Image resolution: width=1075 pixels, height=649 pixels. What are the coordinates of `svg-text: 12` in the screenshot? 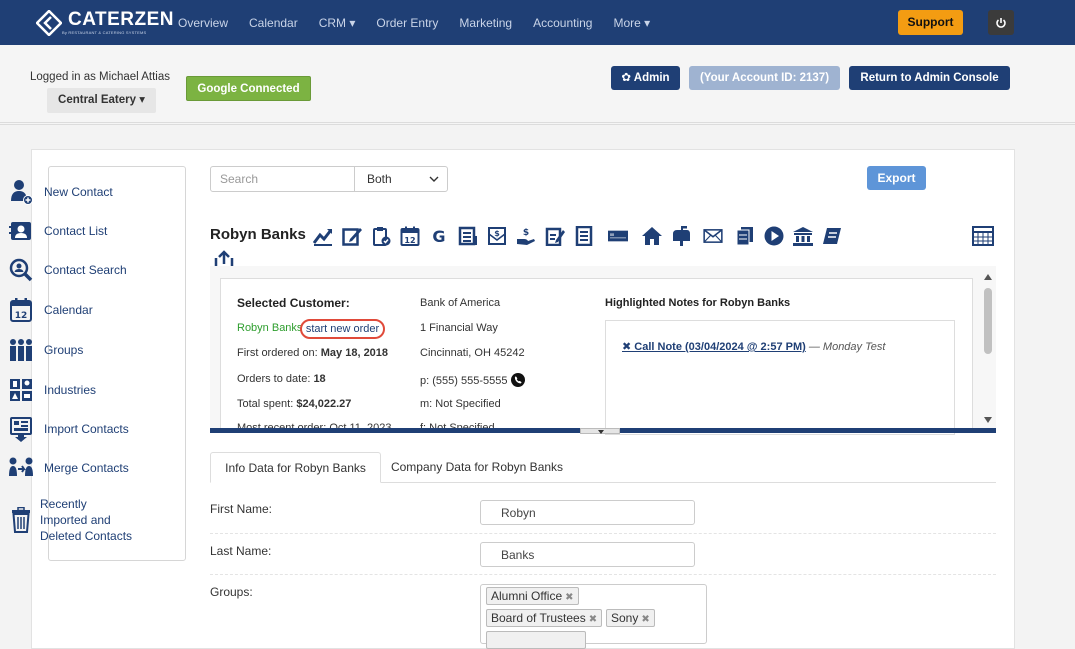 It's located at (409, 240).